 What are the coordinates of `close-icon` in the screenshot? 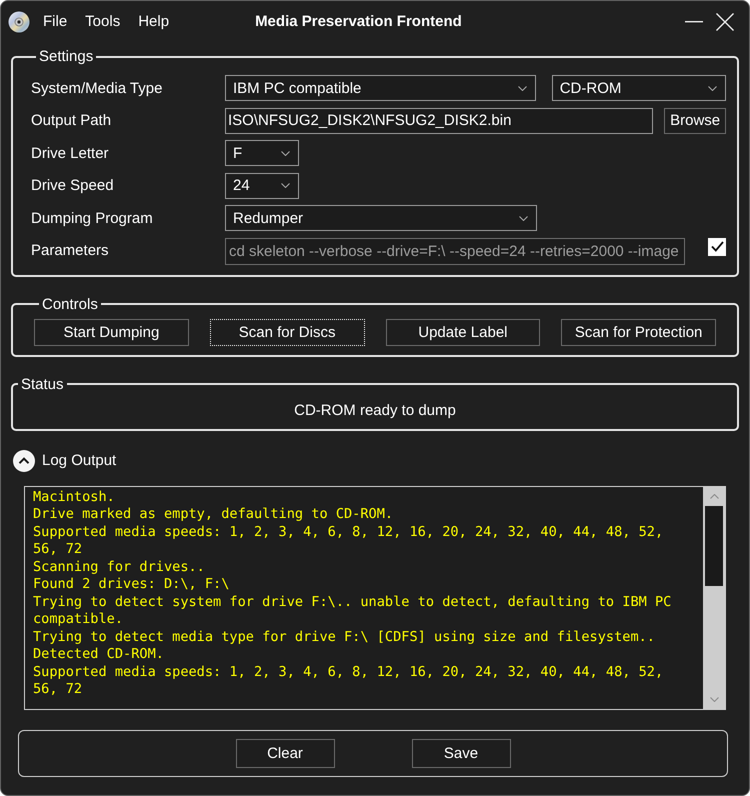 It's located at (725, 21).